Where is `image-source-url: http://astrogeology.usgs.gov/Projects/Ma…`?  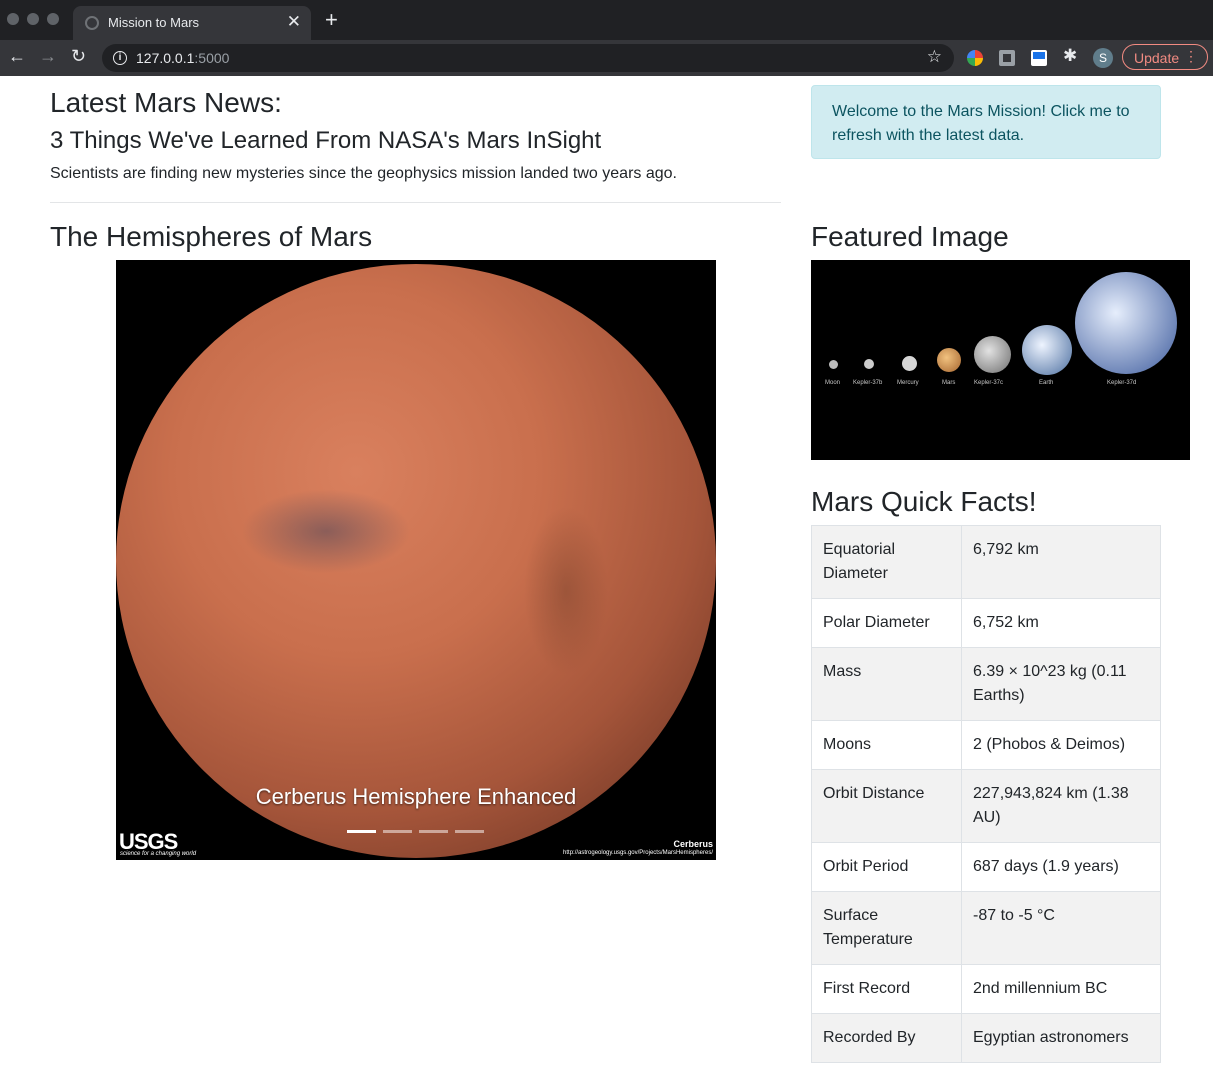
image-source-url: http://astrogeology.usgs.gov/Projects/Ma… is located at coordinates (638, 853).